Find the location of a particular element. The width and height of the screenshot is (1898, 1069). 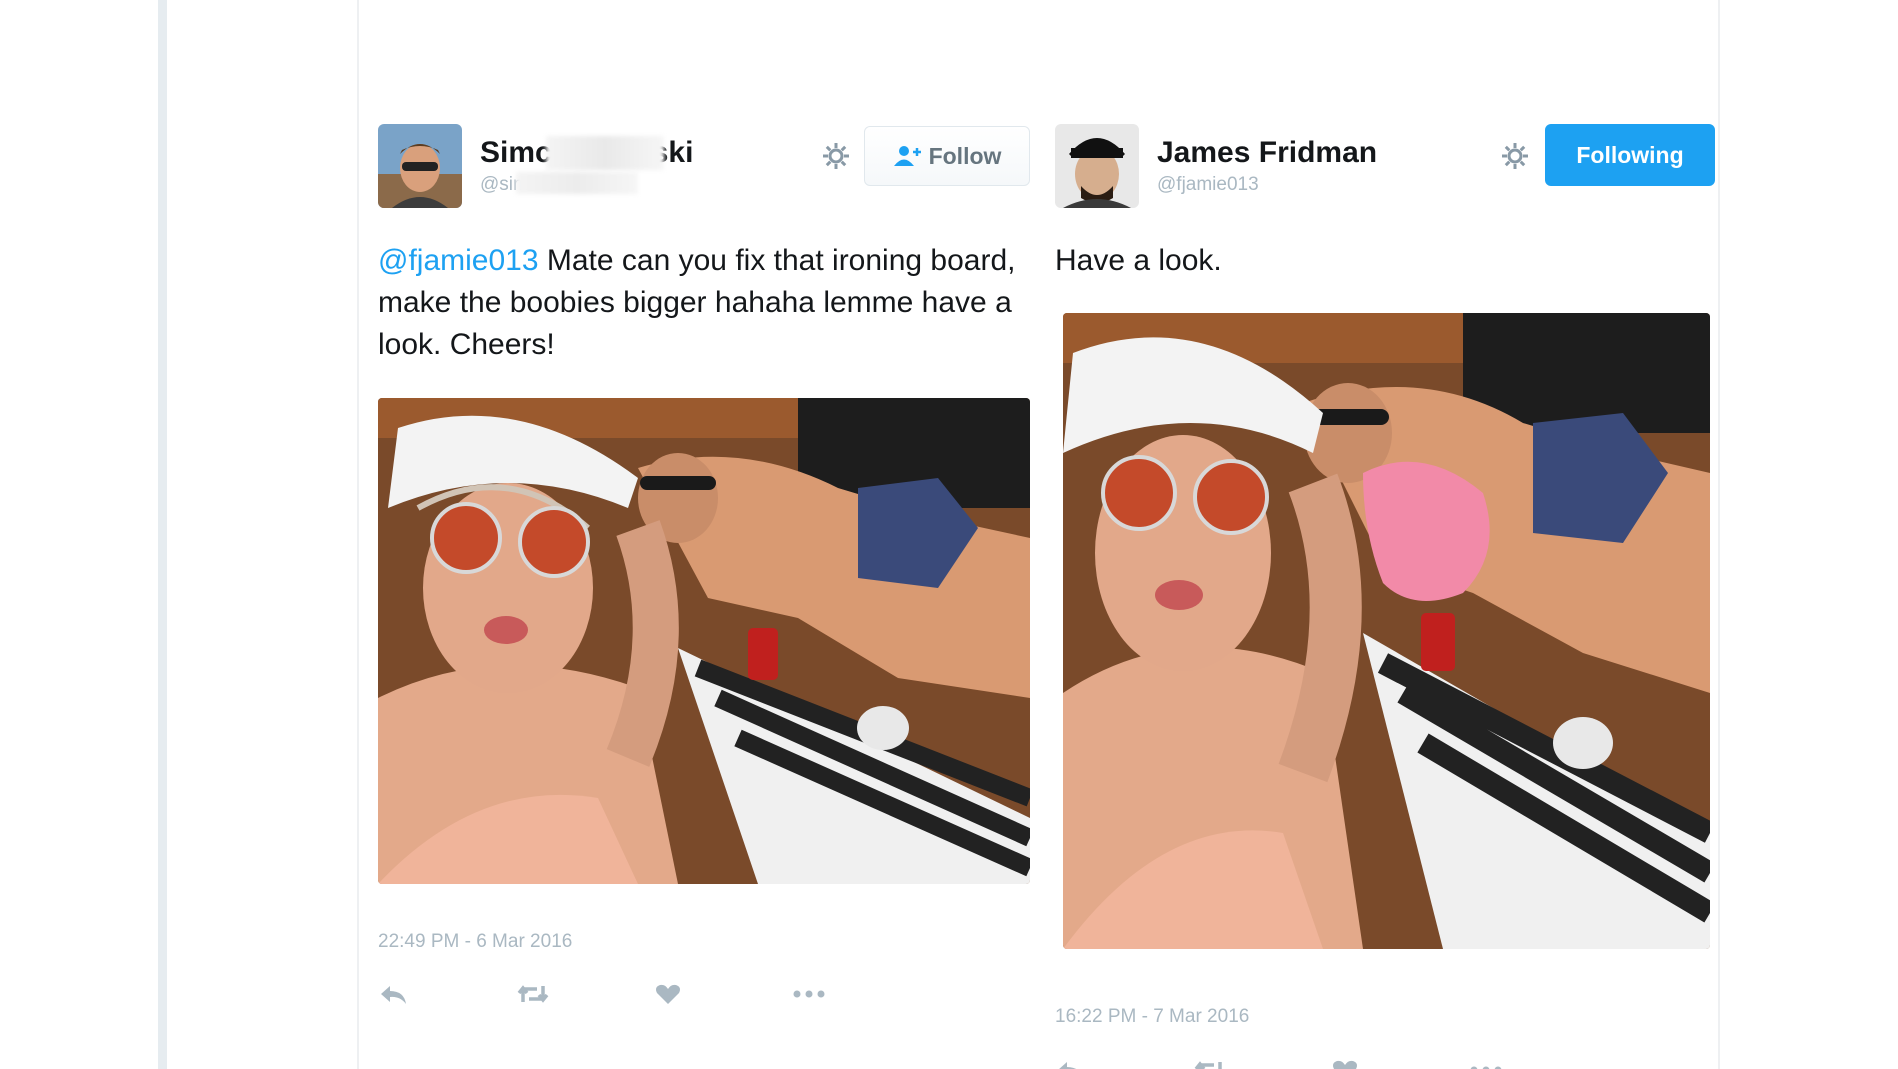

timestamp: 16:22 PM - 7 Mar 2016 is located at coordinates (1152, 1017).